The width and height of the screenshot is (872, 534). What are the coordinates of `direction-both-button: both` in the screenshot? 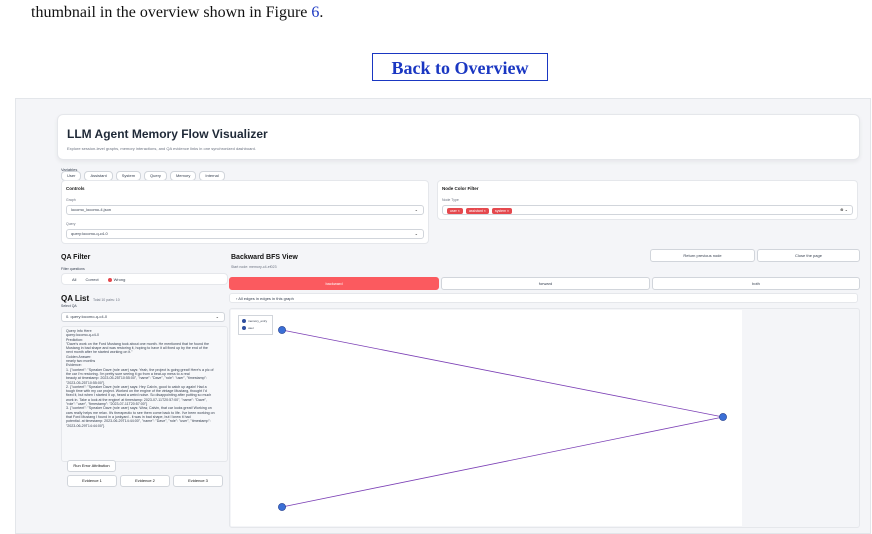 It's located at (756, 283).